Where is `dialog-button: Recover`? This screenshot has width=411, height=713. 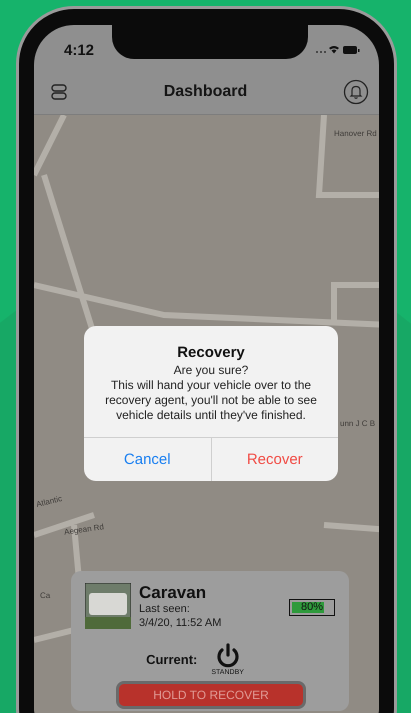
dialog-button: Recover is located at coordinates (274, 459).